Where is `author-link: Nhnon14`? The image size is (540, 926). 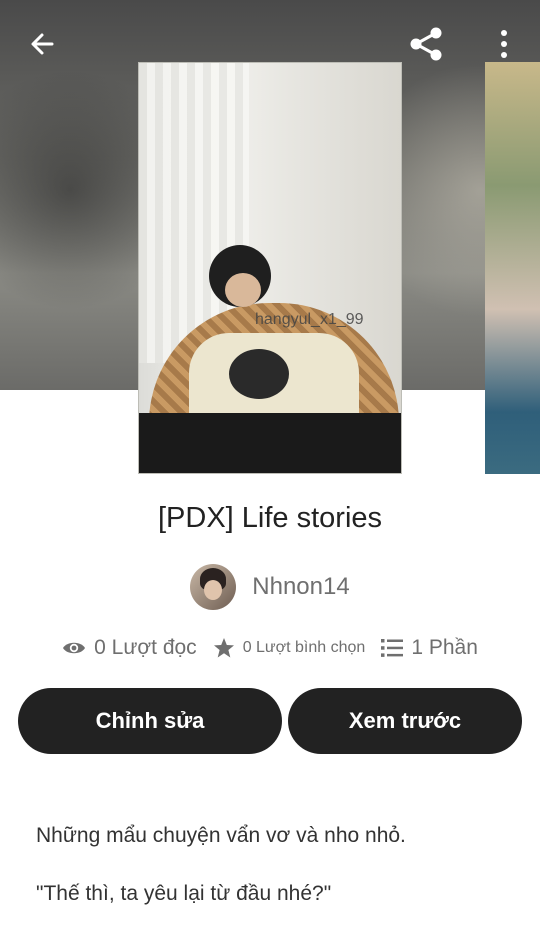
author-link: Nhnon14 is located at coordinates (270, 587).